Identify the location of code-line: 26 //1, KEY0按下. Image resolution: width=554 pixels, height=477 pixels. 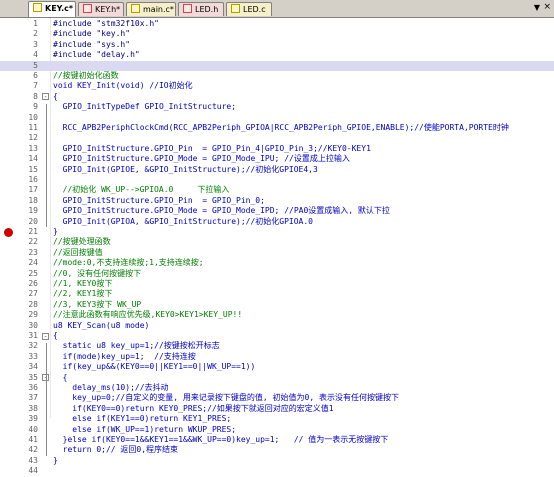
(277, 284).